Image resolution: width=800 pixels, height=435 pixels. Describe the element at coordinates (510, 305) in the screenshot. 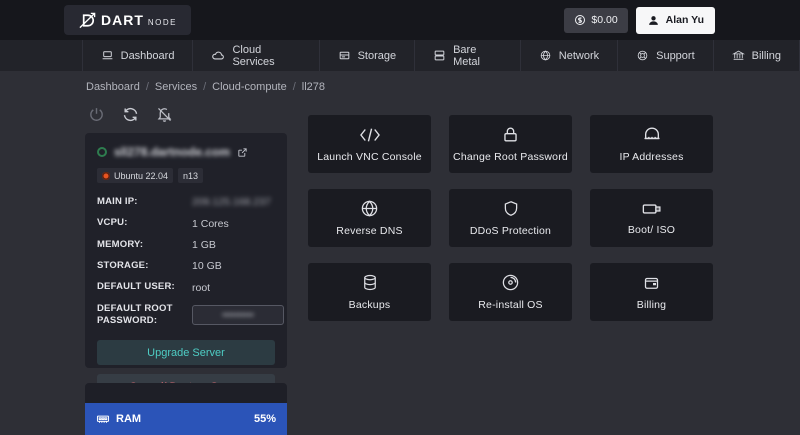

I see `action-label: Re-install OS` at that location.